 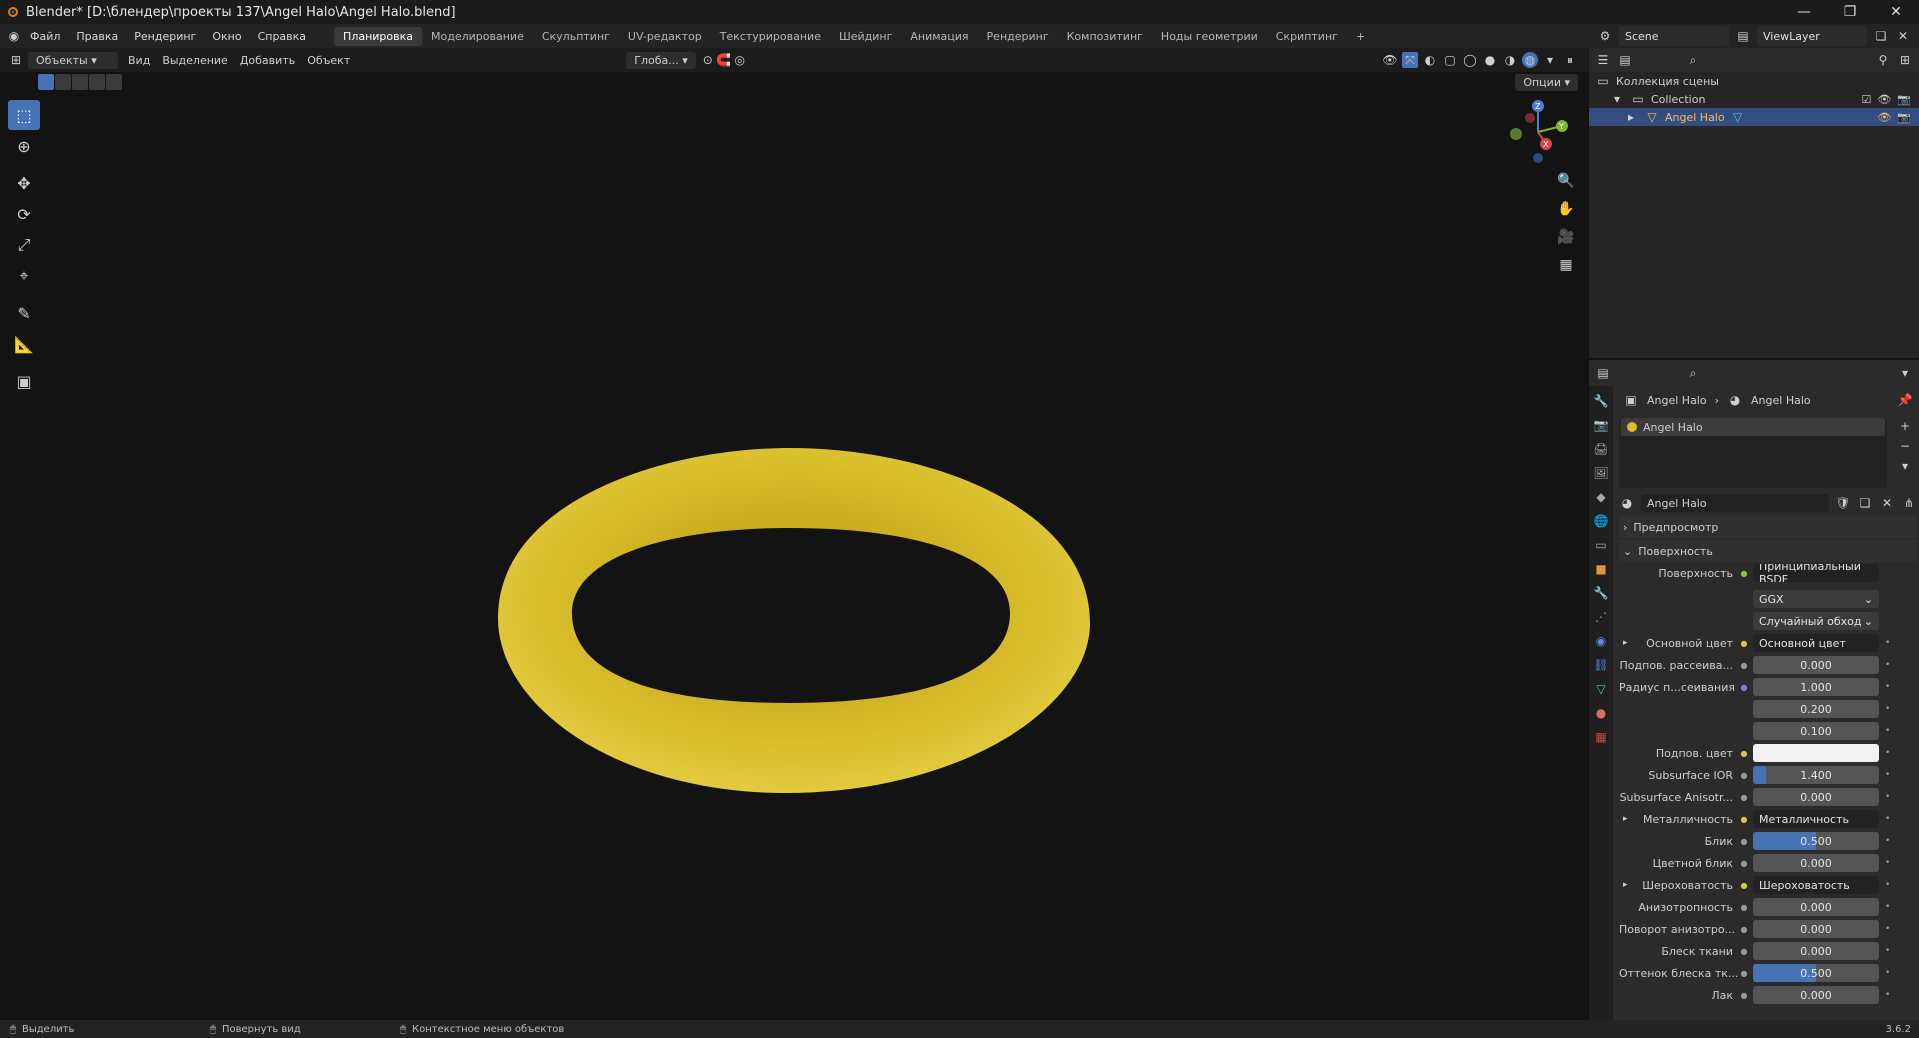 I want to click on remove-view-layer-icon: ✕, so click(x=1903, y=36).